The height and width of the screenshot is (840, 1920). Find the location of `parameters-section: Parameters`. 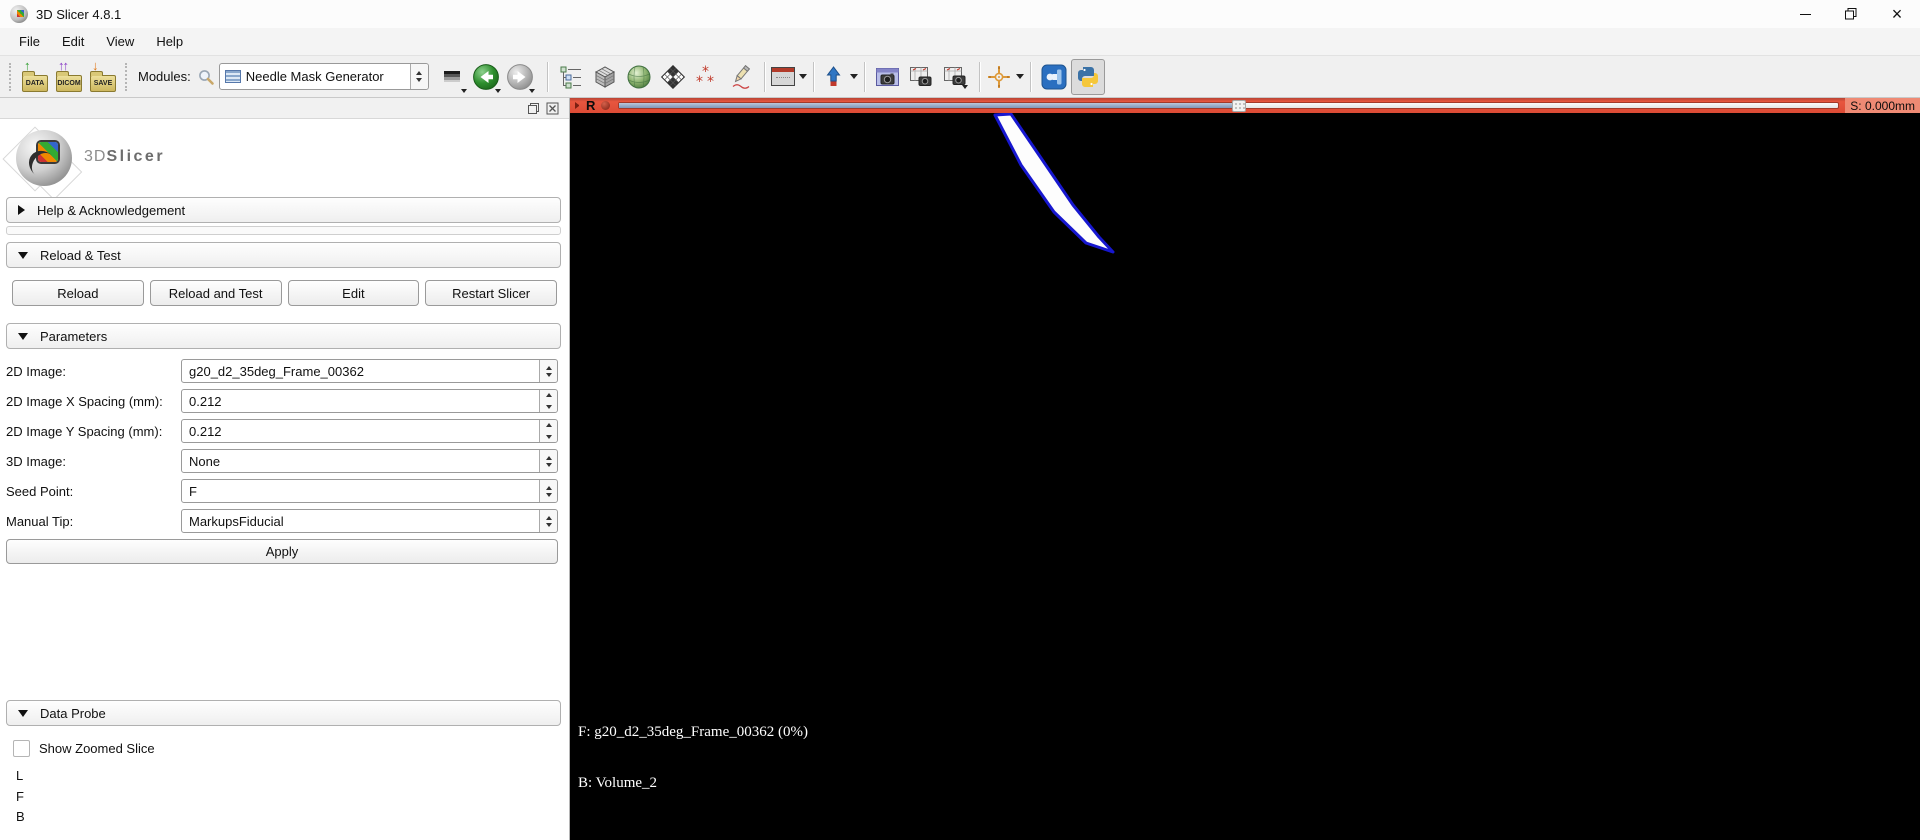

parameters-section: Parameters is located at coordinates (283, 336).